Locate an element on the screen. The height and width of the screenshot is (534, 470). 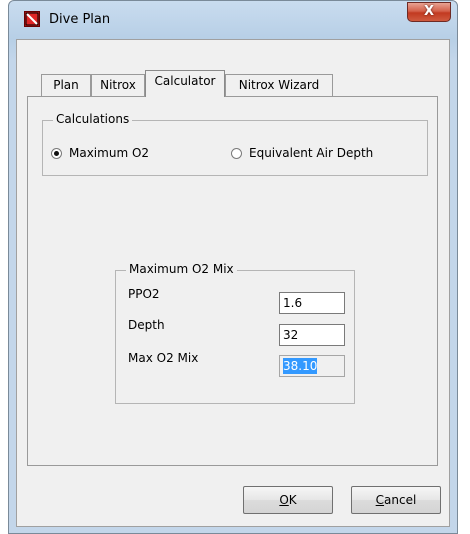
radio-equivalent-air-depth: Equivalent Air Depth is located at coordinates (302, 153).